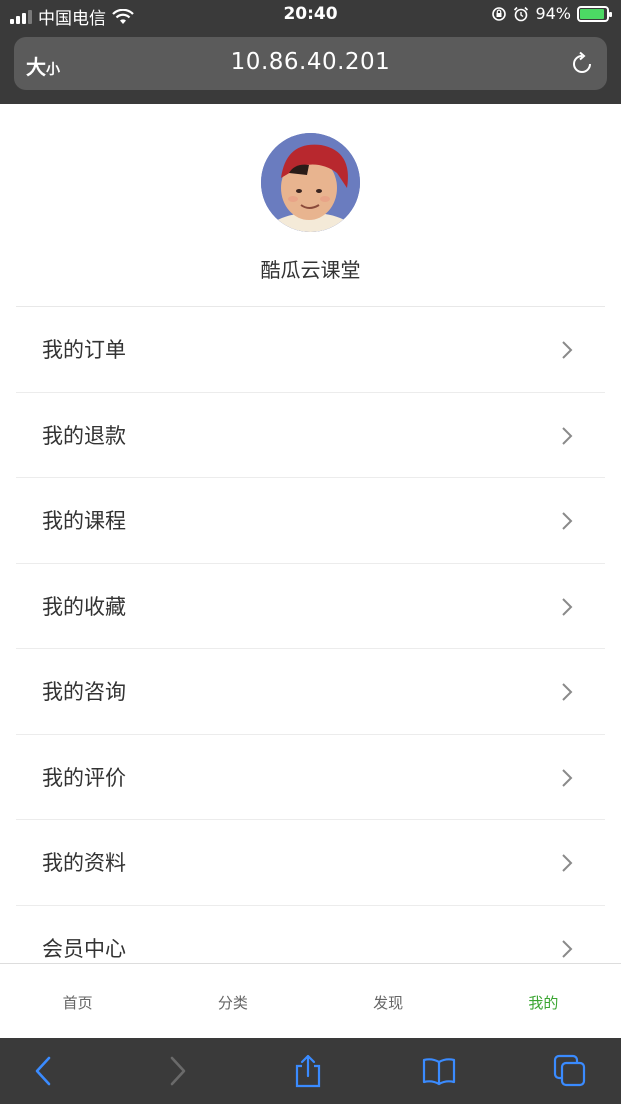 The image size is (621, 1104). Describe the element at coordinates (553, 13) in the screenshot. I see `battery-percent: 94%` at that location.